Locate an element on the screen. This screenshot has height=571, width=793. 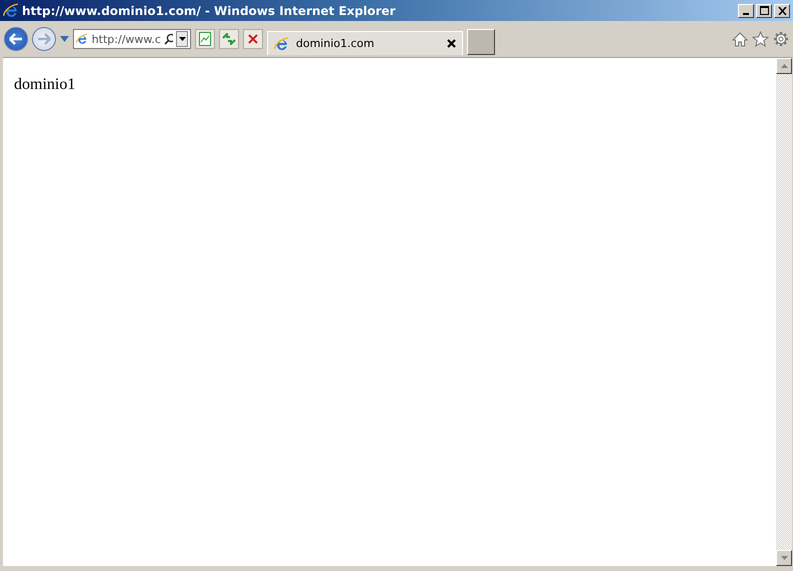
compatibility-view-button is located at coordinates (205, 39).